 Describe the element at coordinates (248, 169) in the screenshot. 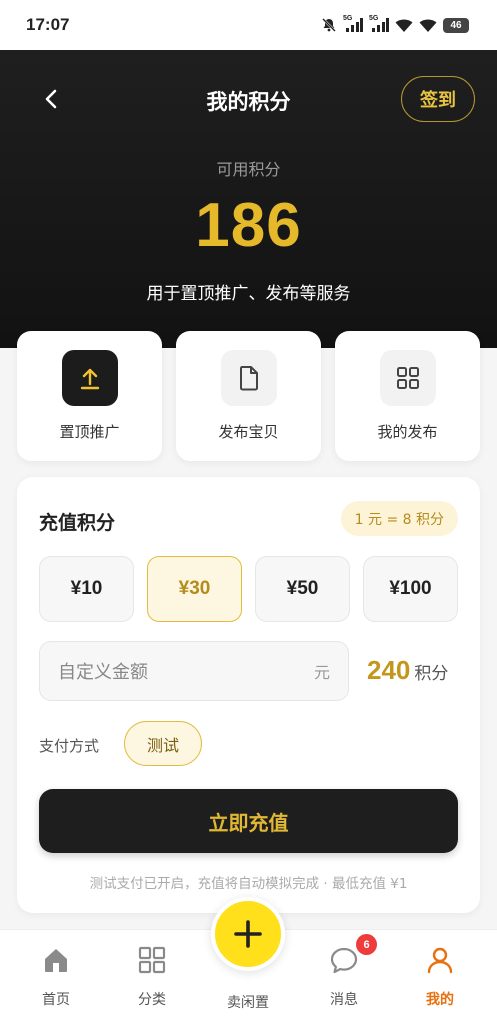

I see `points-label: 可用积分` at that location.